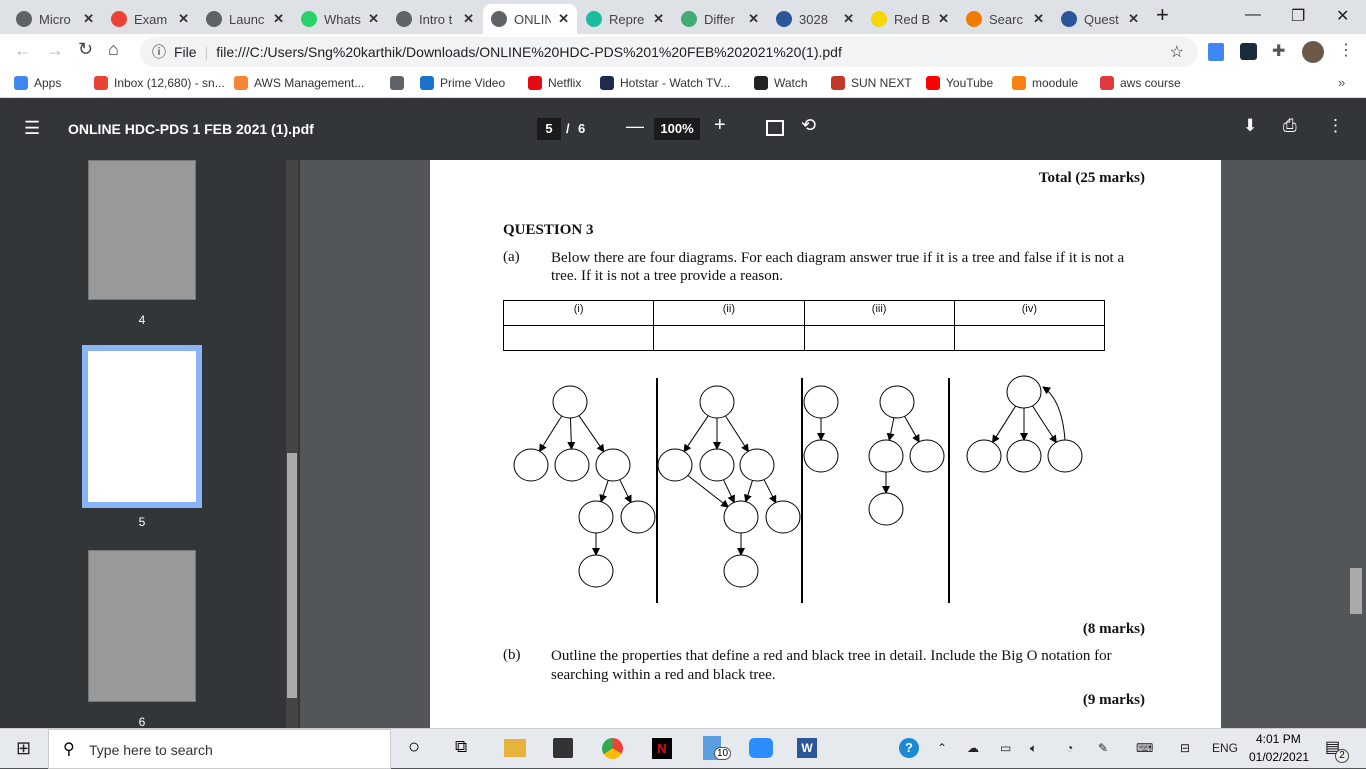  What do you see at coordinates (1185, 748) in the screenshot?
I see `touchpad-icon: ⊟` at bounding box center [1185, 748].